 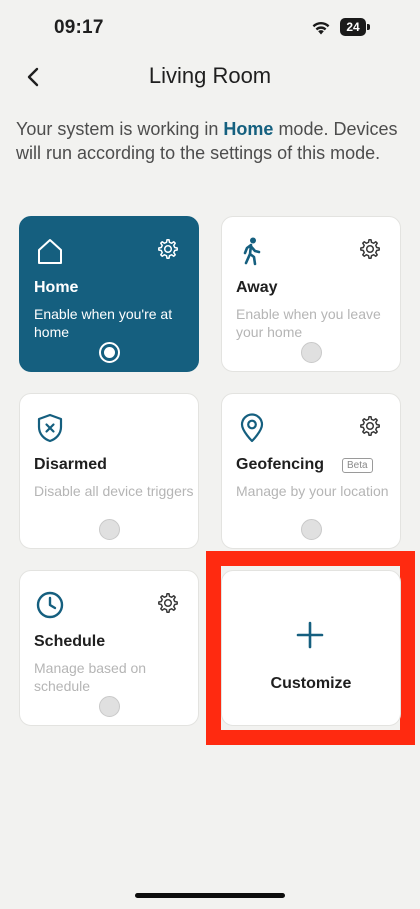 What do you see at coordinates (50, 428) in the screenshot?
I see `shield-x-icon` at bounding box center [50, 428].